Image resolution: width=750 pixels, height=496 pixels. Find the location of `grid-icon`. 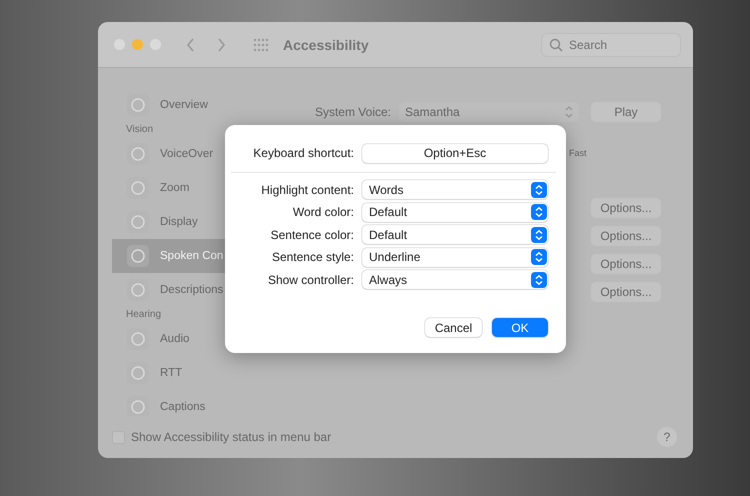

grid-icon is located at coordinates (261, 45).